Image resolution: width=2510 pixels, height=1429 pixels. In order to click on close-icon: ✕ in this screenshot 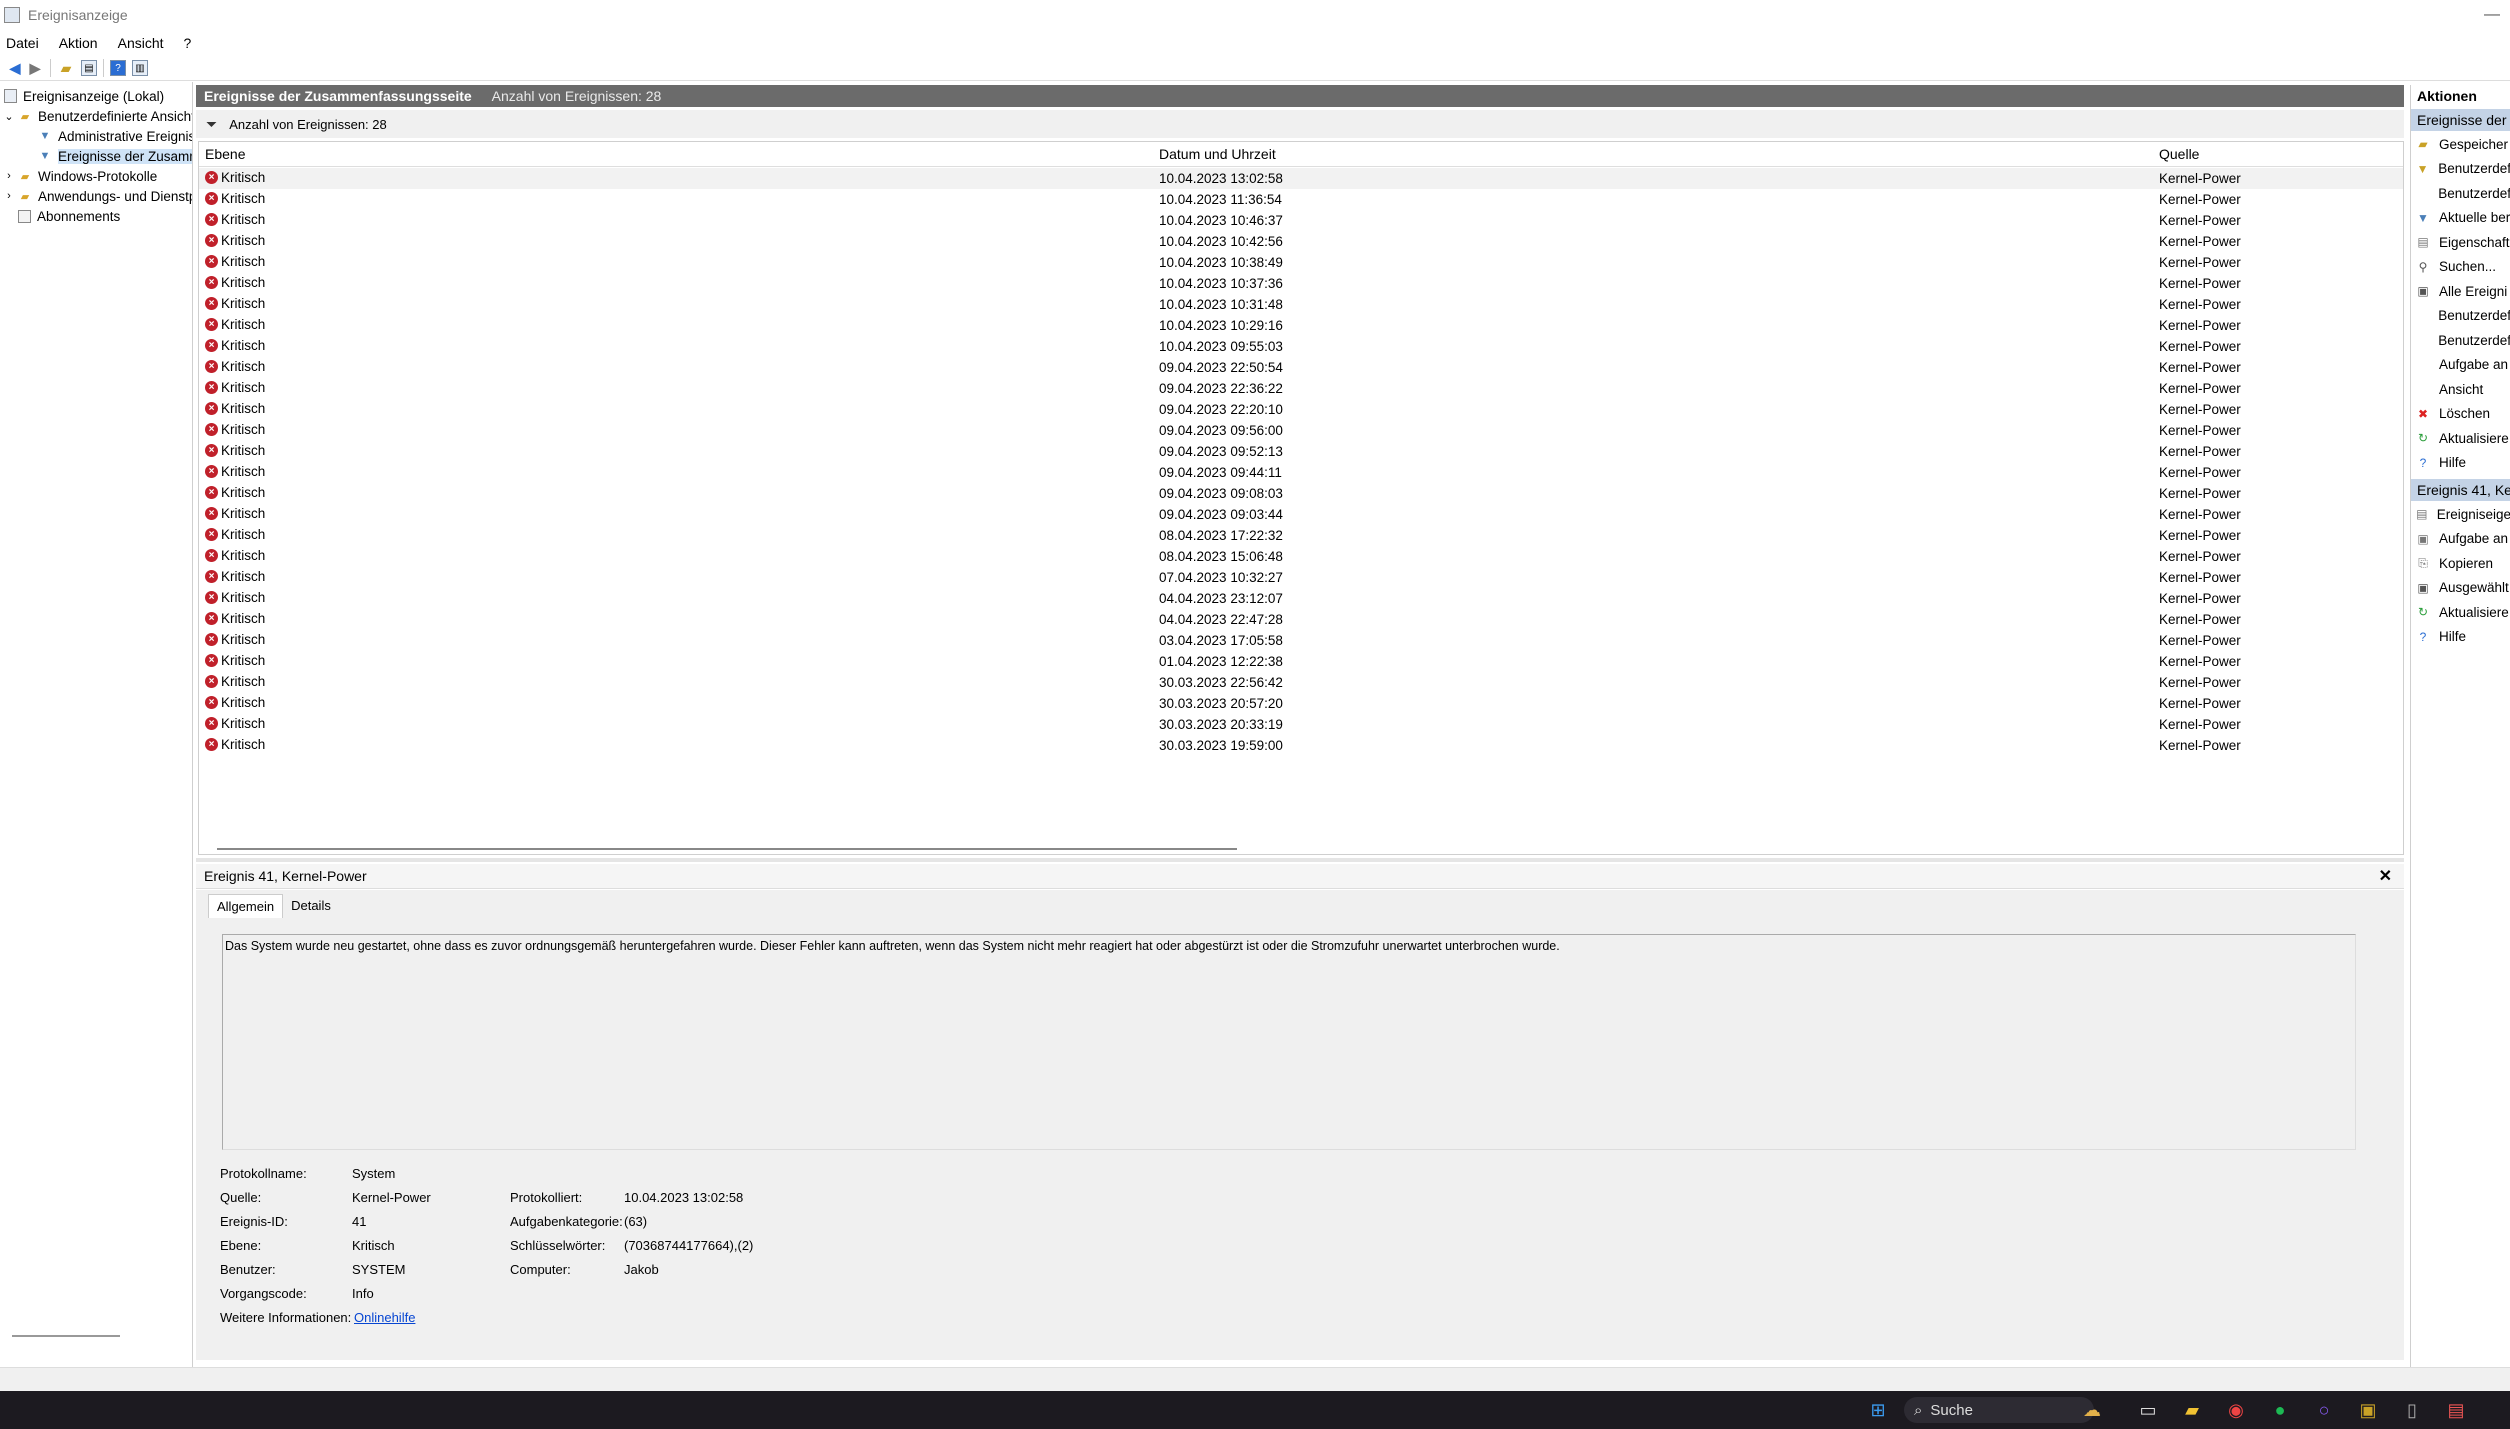, I will do `click(2385, 876)`.